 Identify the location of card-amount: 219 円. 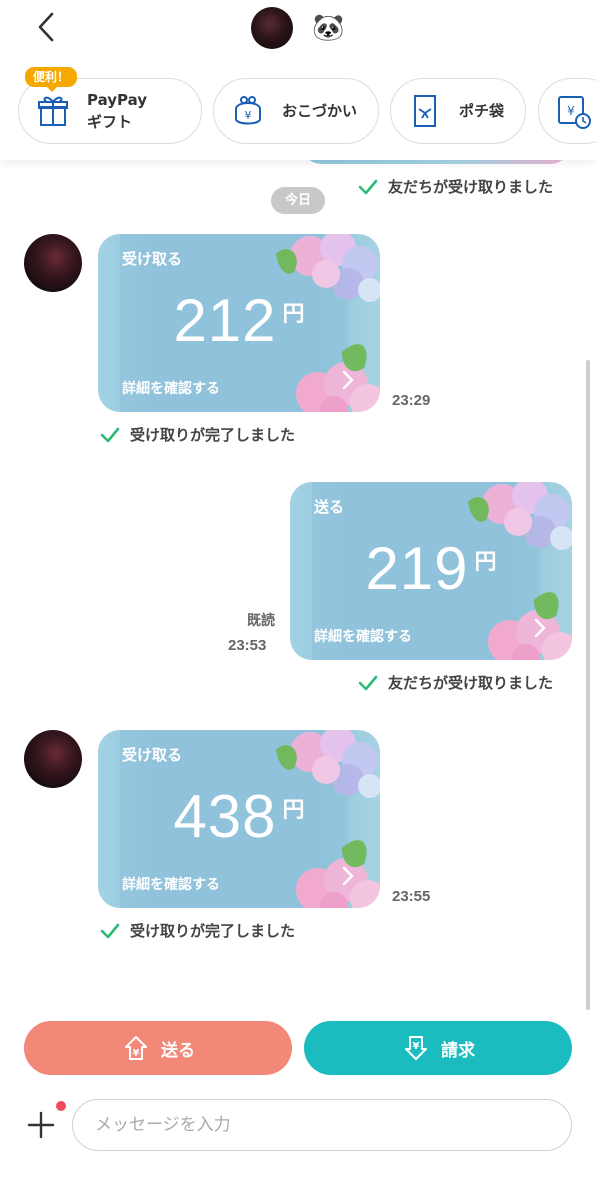
(431, 568).